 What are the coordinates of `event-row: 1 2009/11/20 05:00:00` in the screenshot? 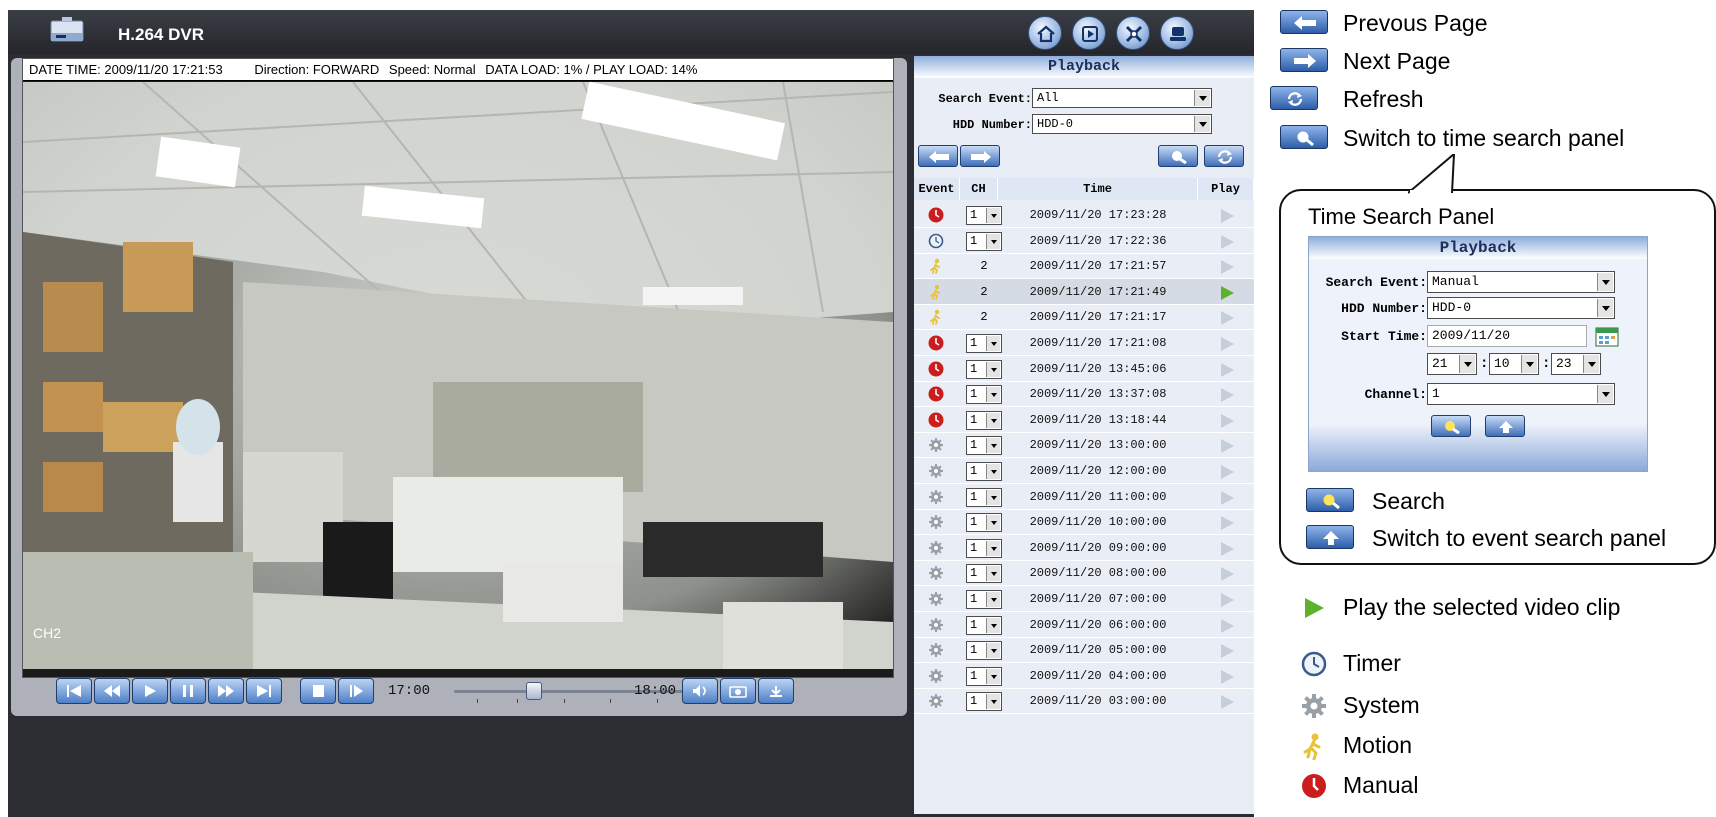 It's located at (1084, 650).